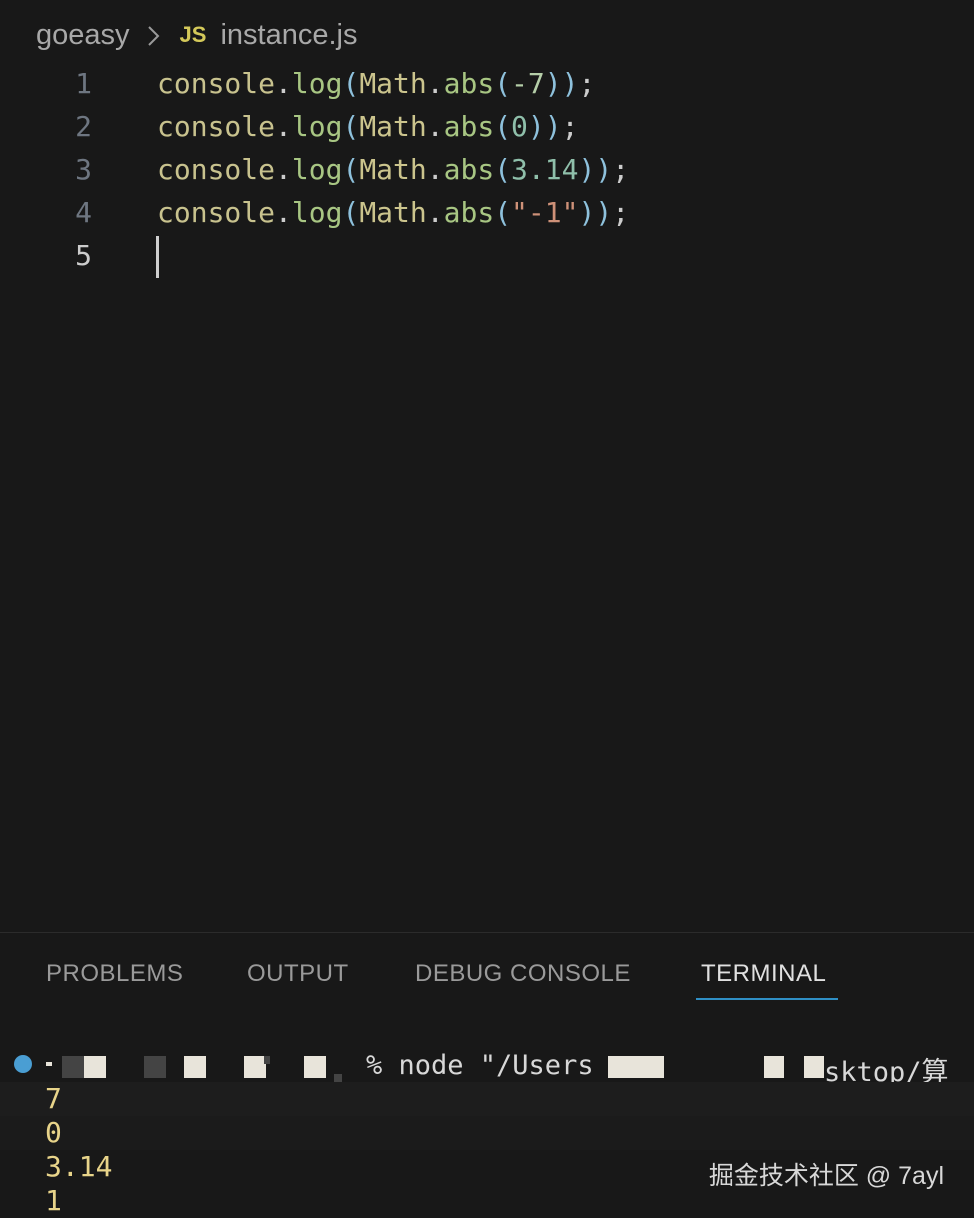 Image resolution: width=974 pixels, height=1218 pixels. Describe the element at coordinates (288, 35) in the screenshot. I see `breadcrumb-file: instance.js` at that location.